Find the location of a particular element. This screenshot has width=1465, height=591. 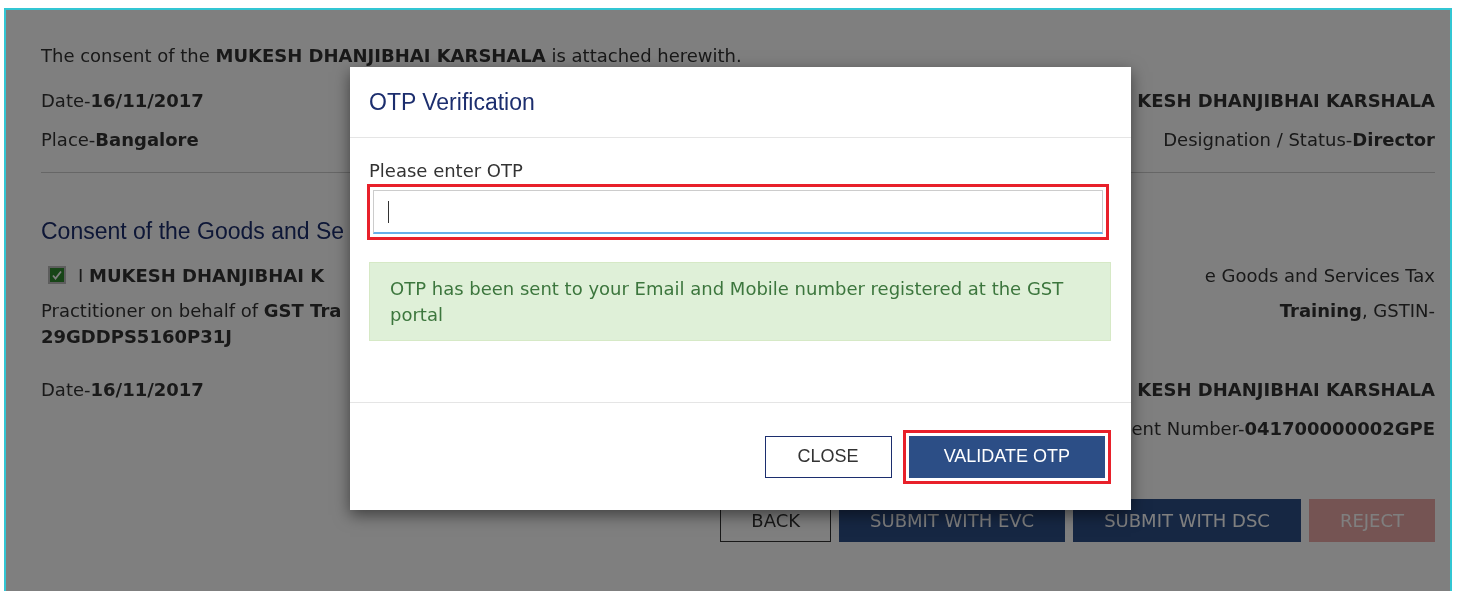

form-text: ent Number-041700000002GPE is located at coordinates (1283, 428).